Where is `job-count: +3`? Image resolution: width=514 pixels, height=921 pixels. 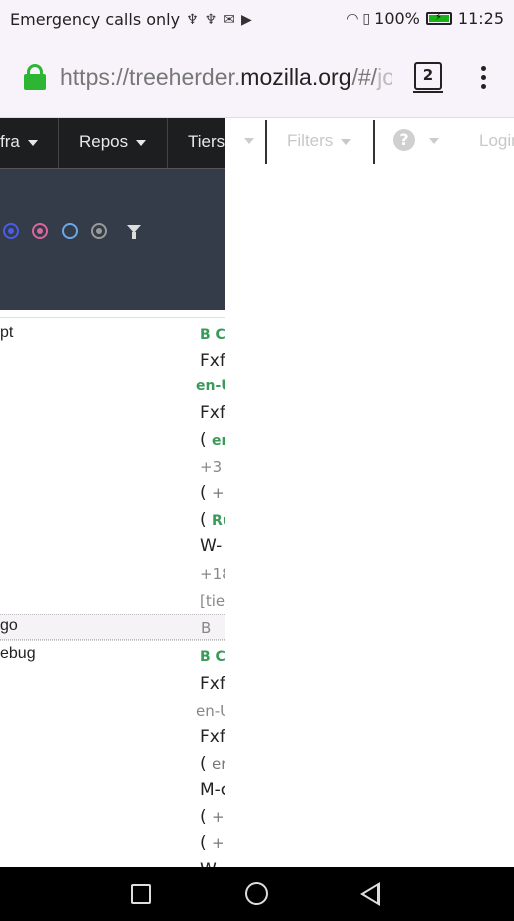 job-count: +3 is located at coordinates (211, 467).